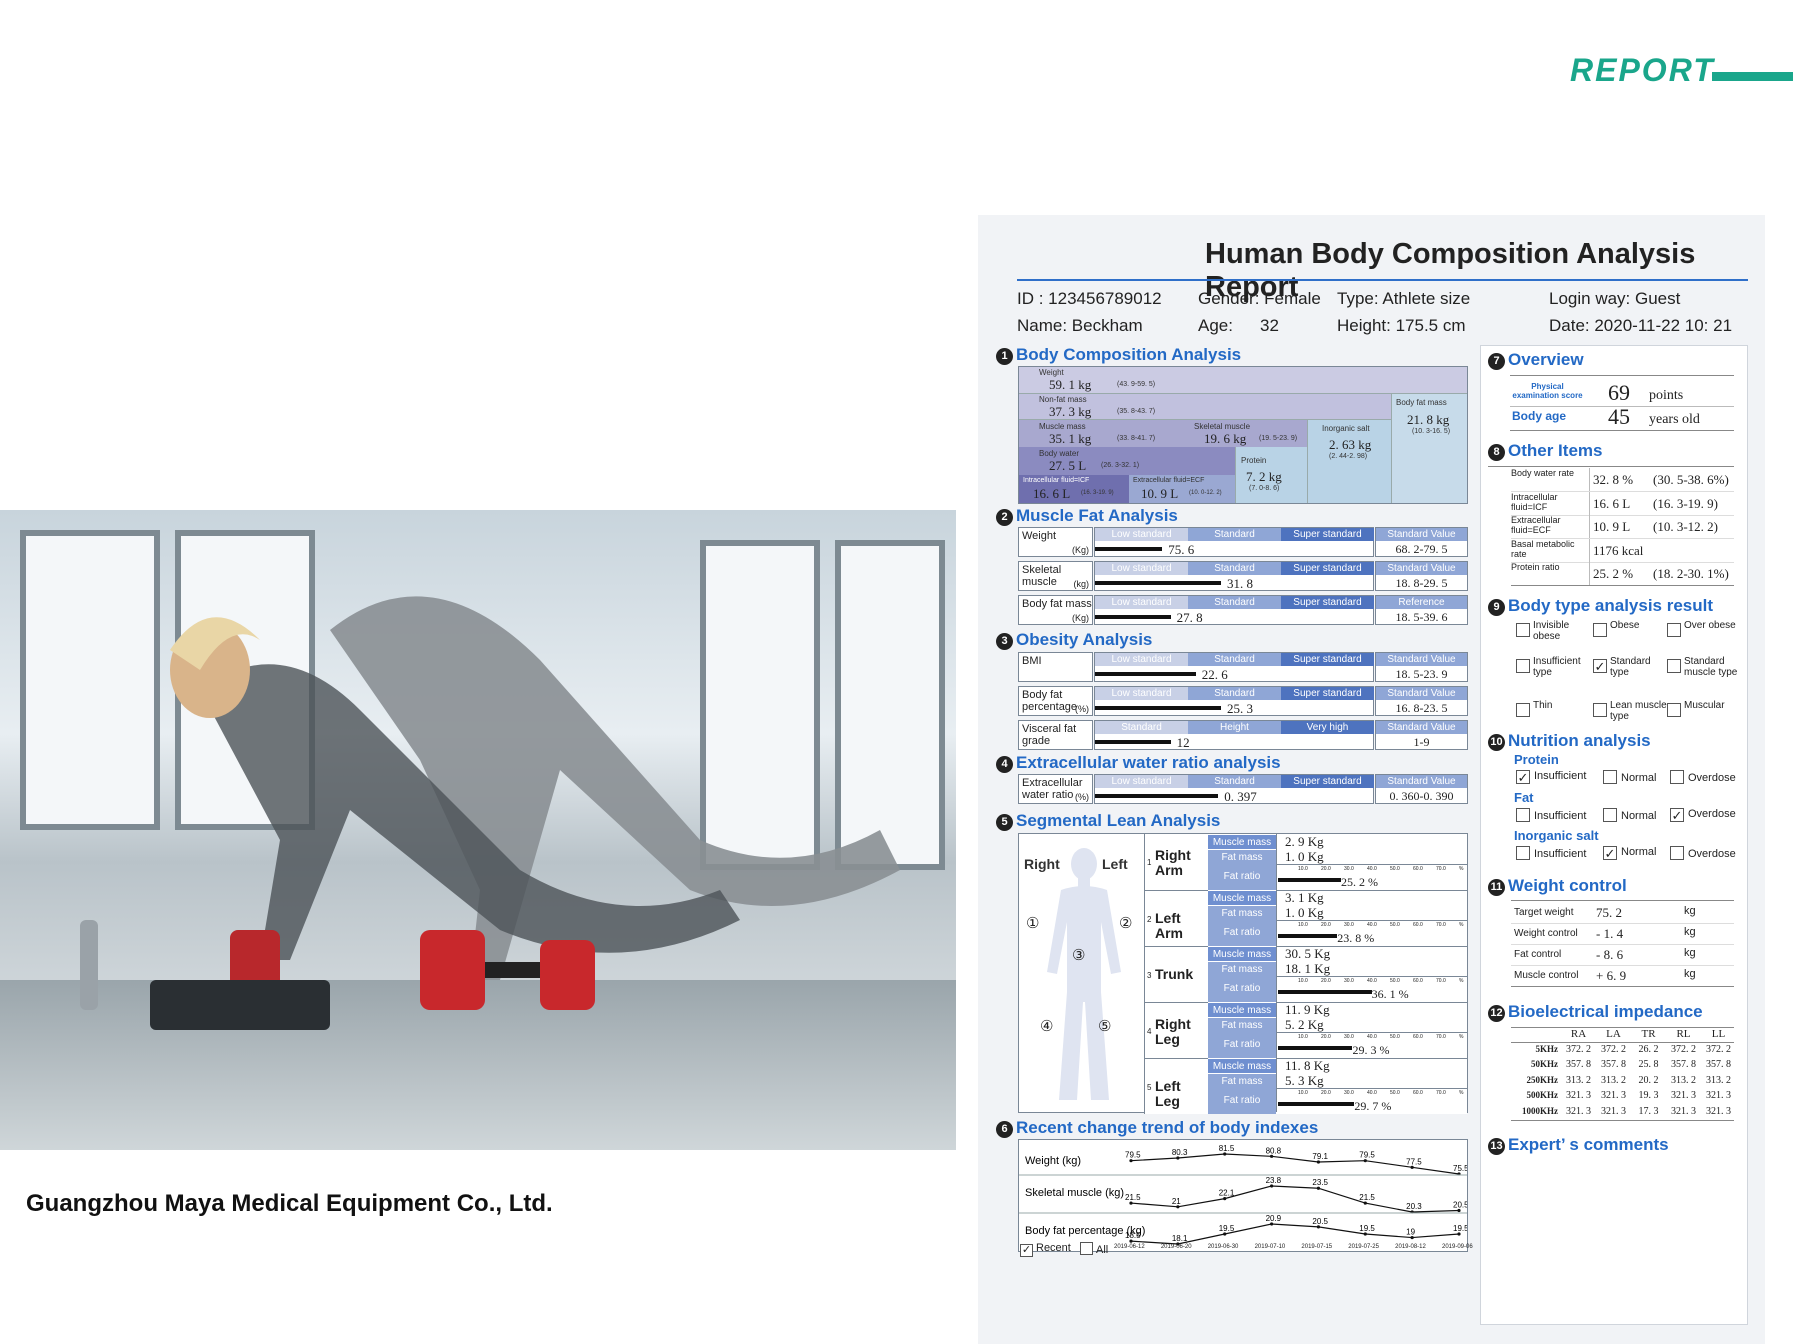 This screenshot has width=1793, height=1344. I want to click on section-title-text: Segmental Lean Analysis, so click(1118, 820).